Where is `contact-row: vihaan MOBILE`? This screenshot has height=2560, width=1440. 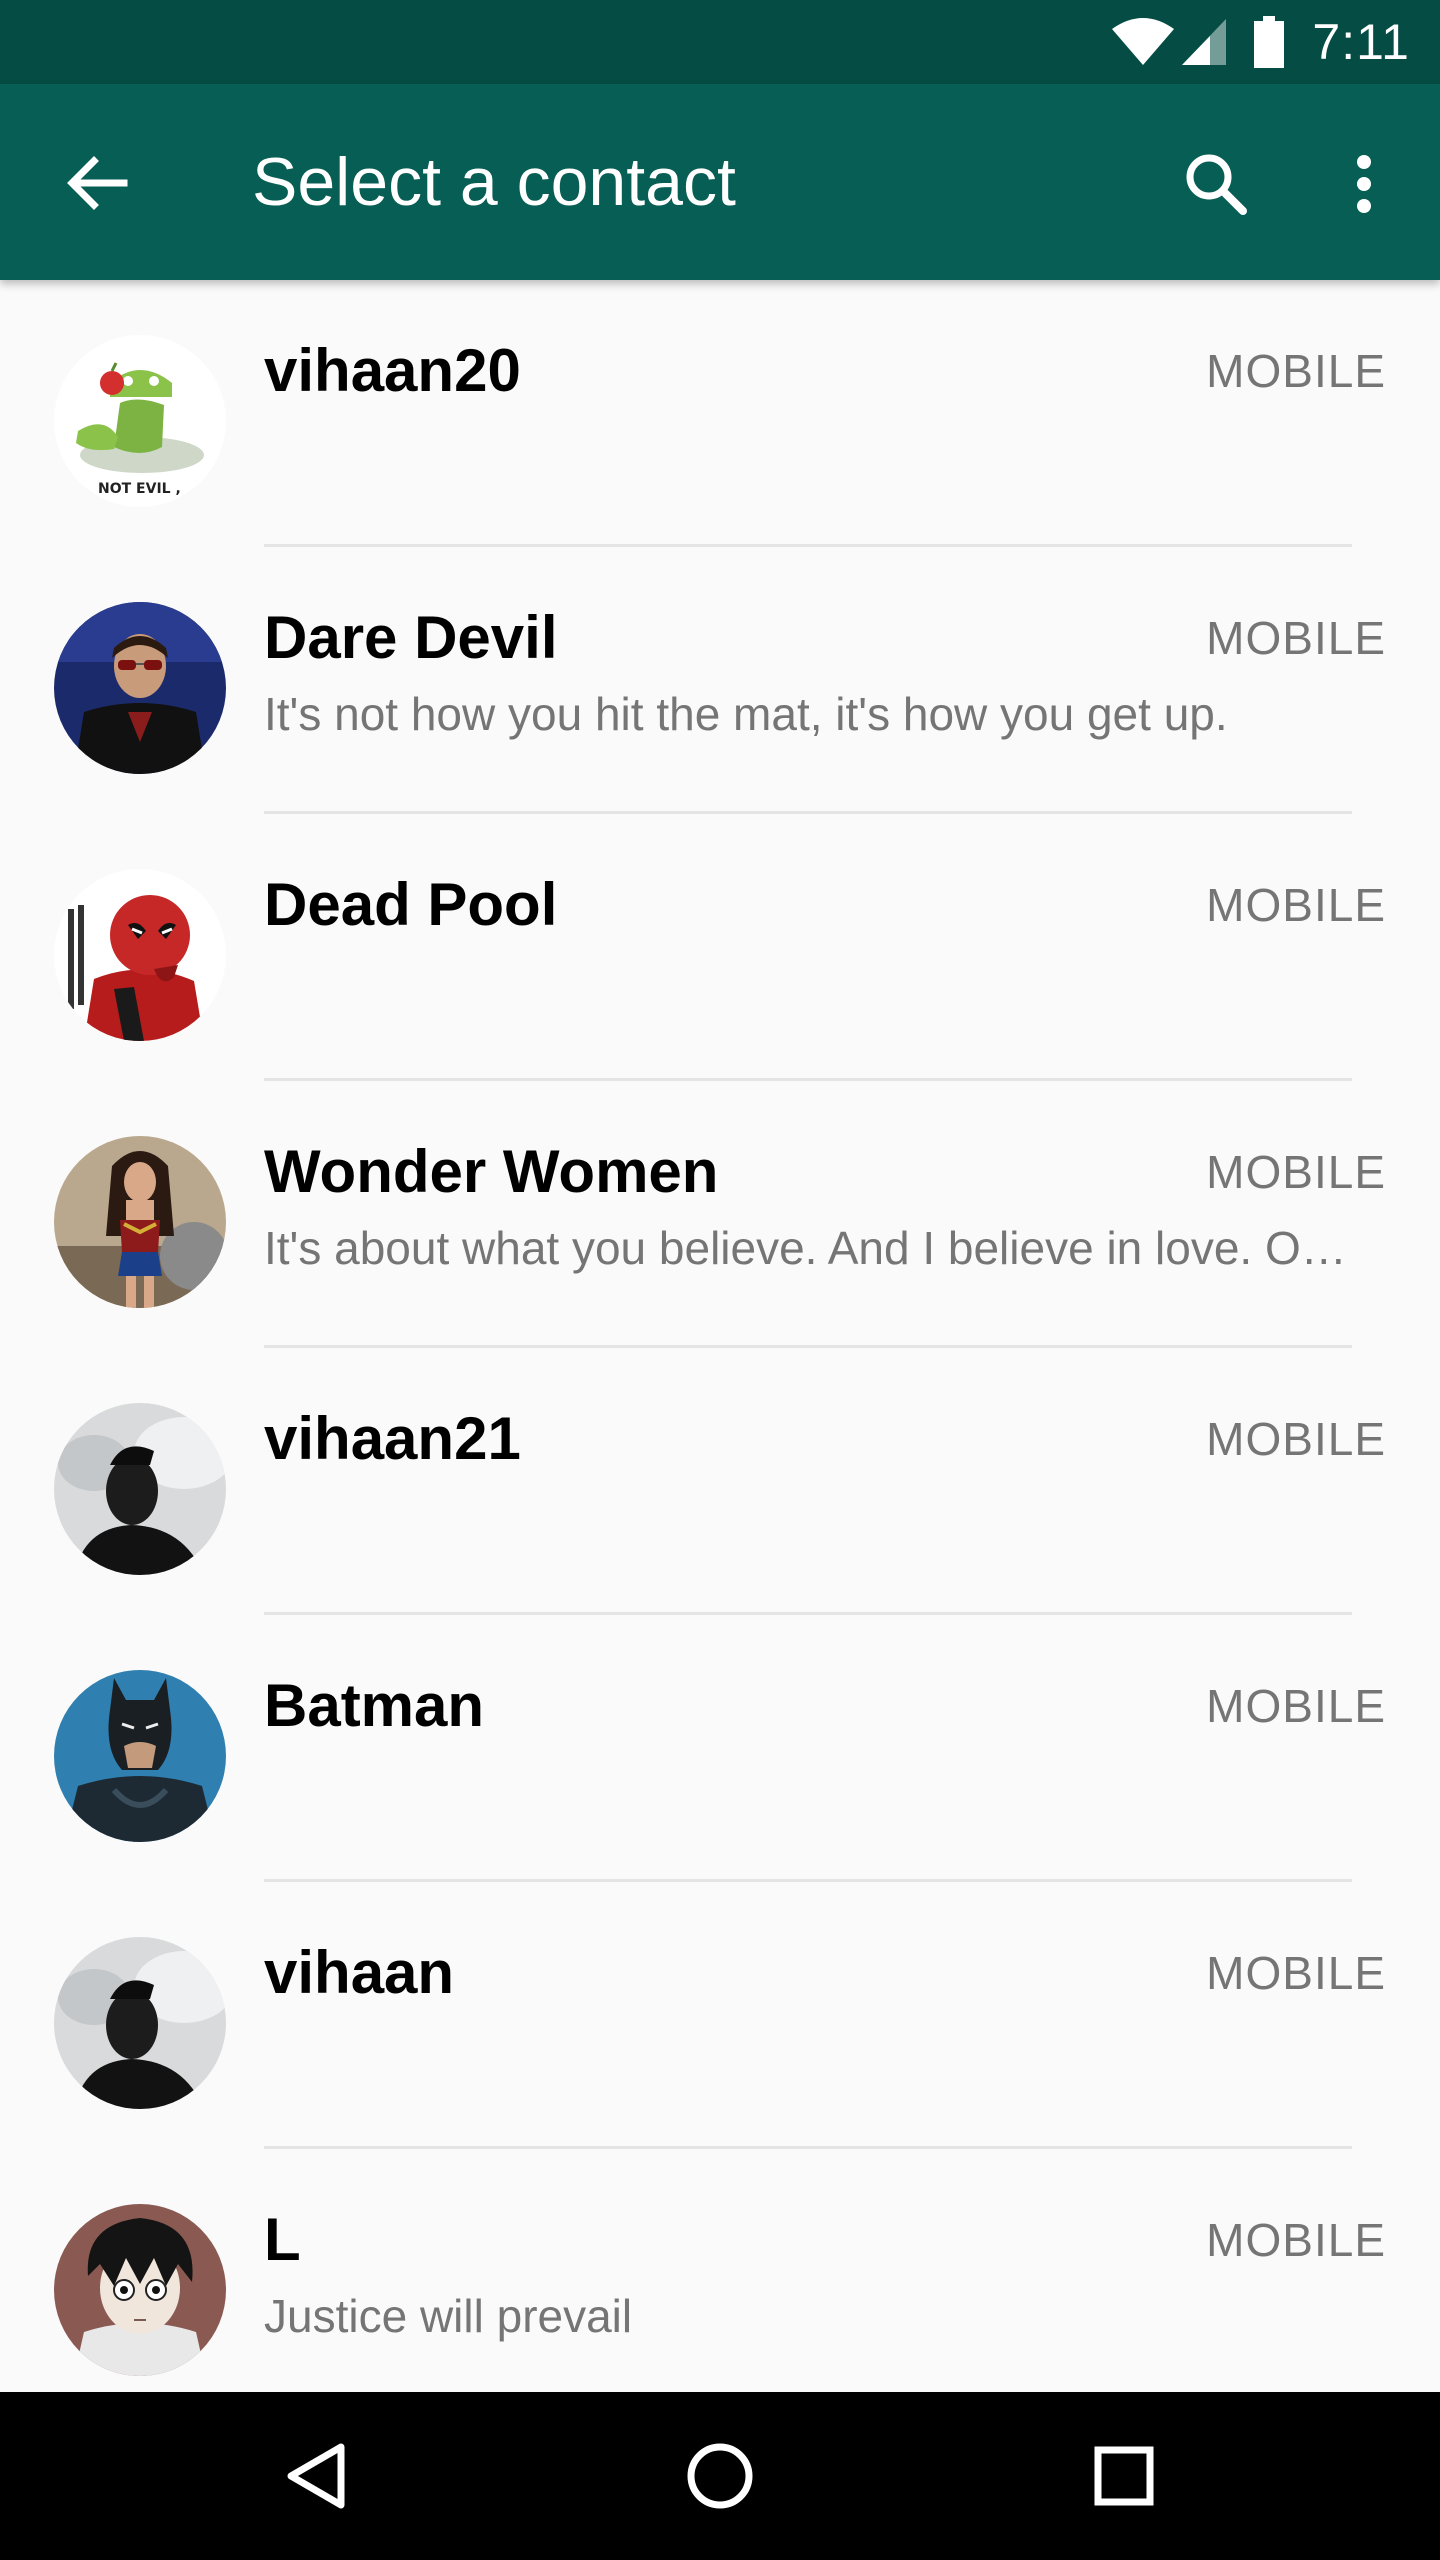 contact-row: vihaan MOBILE is located at coordinates (720, 2015).